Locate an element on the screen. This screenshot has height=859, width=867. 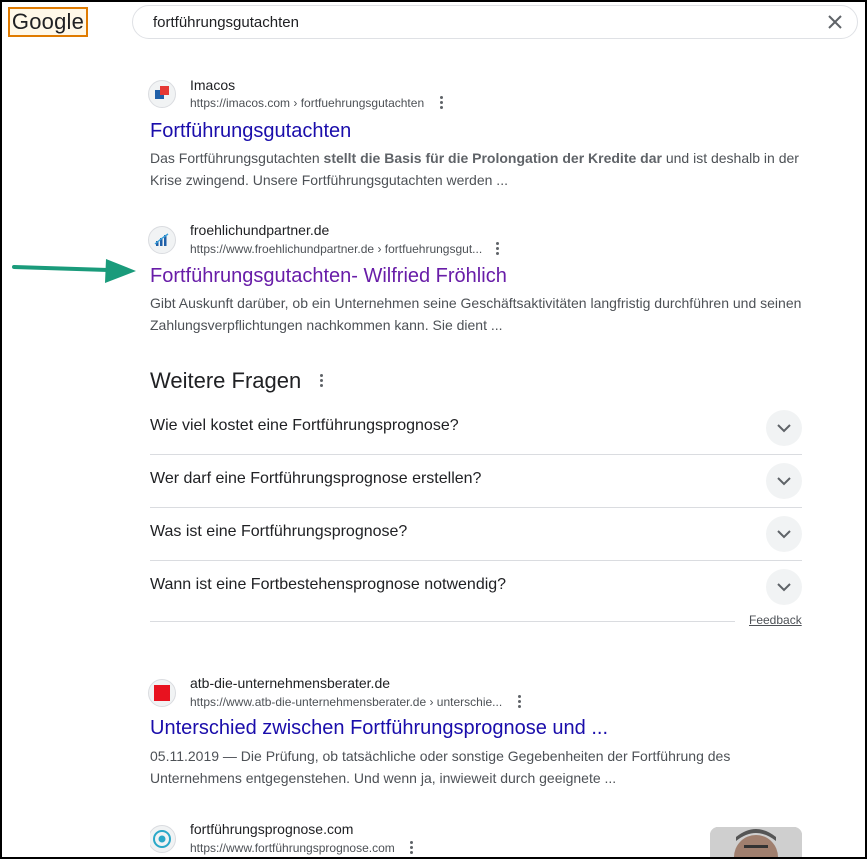
google-logo: Google is located at coordinates (48, 22).